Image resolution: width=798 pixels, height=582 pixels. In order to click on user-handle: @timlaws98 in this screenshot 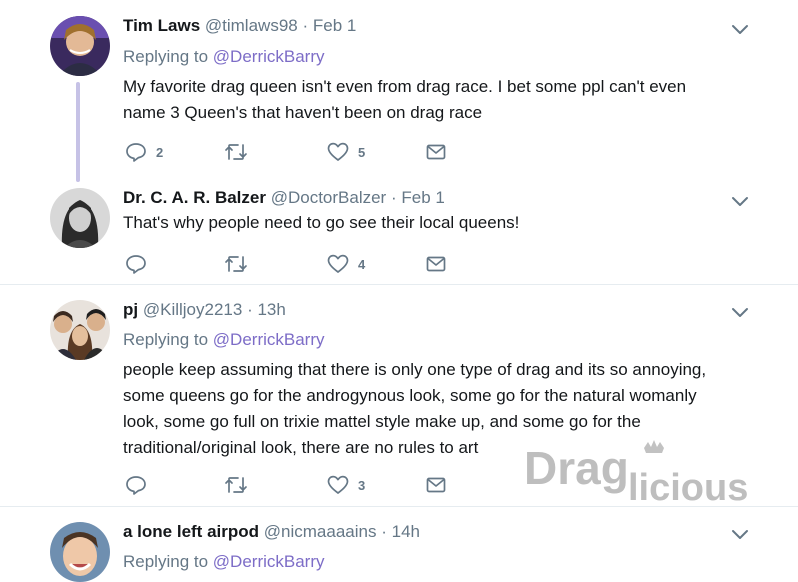, I will do `click(251, 25)`.